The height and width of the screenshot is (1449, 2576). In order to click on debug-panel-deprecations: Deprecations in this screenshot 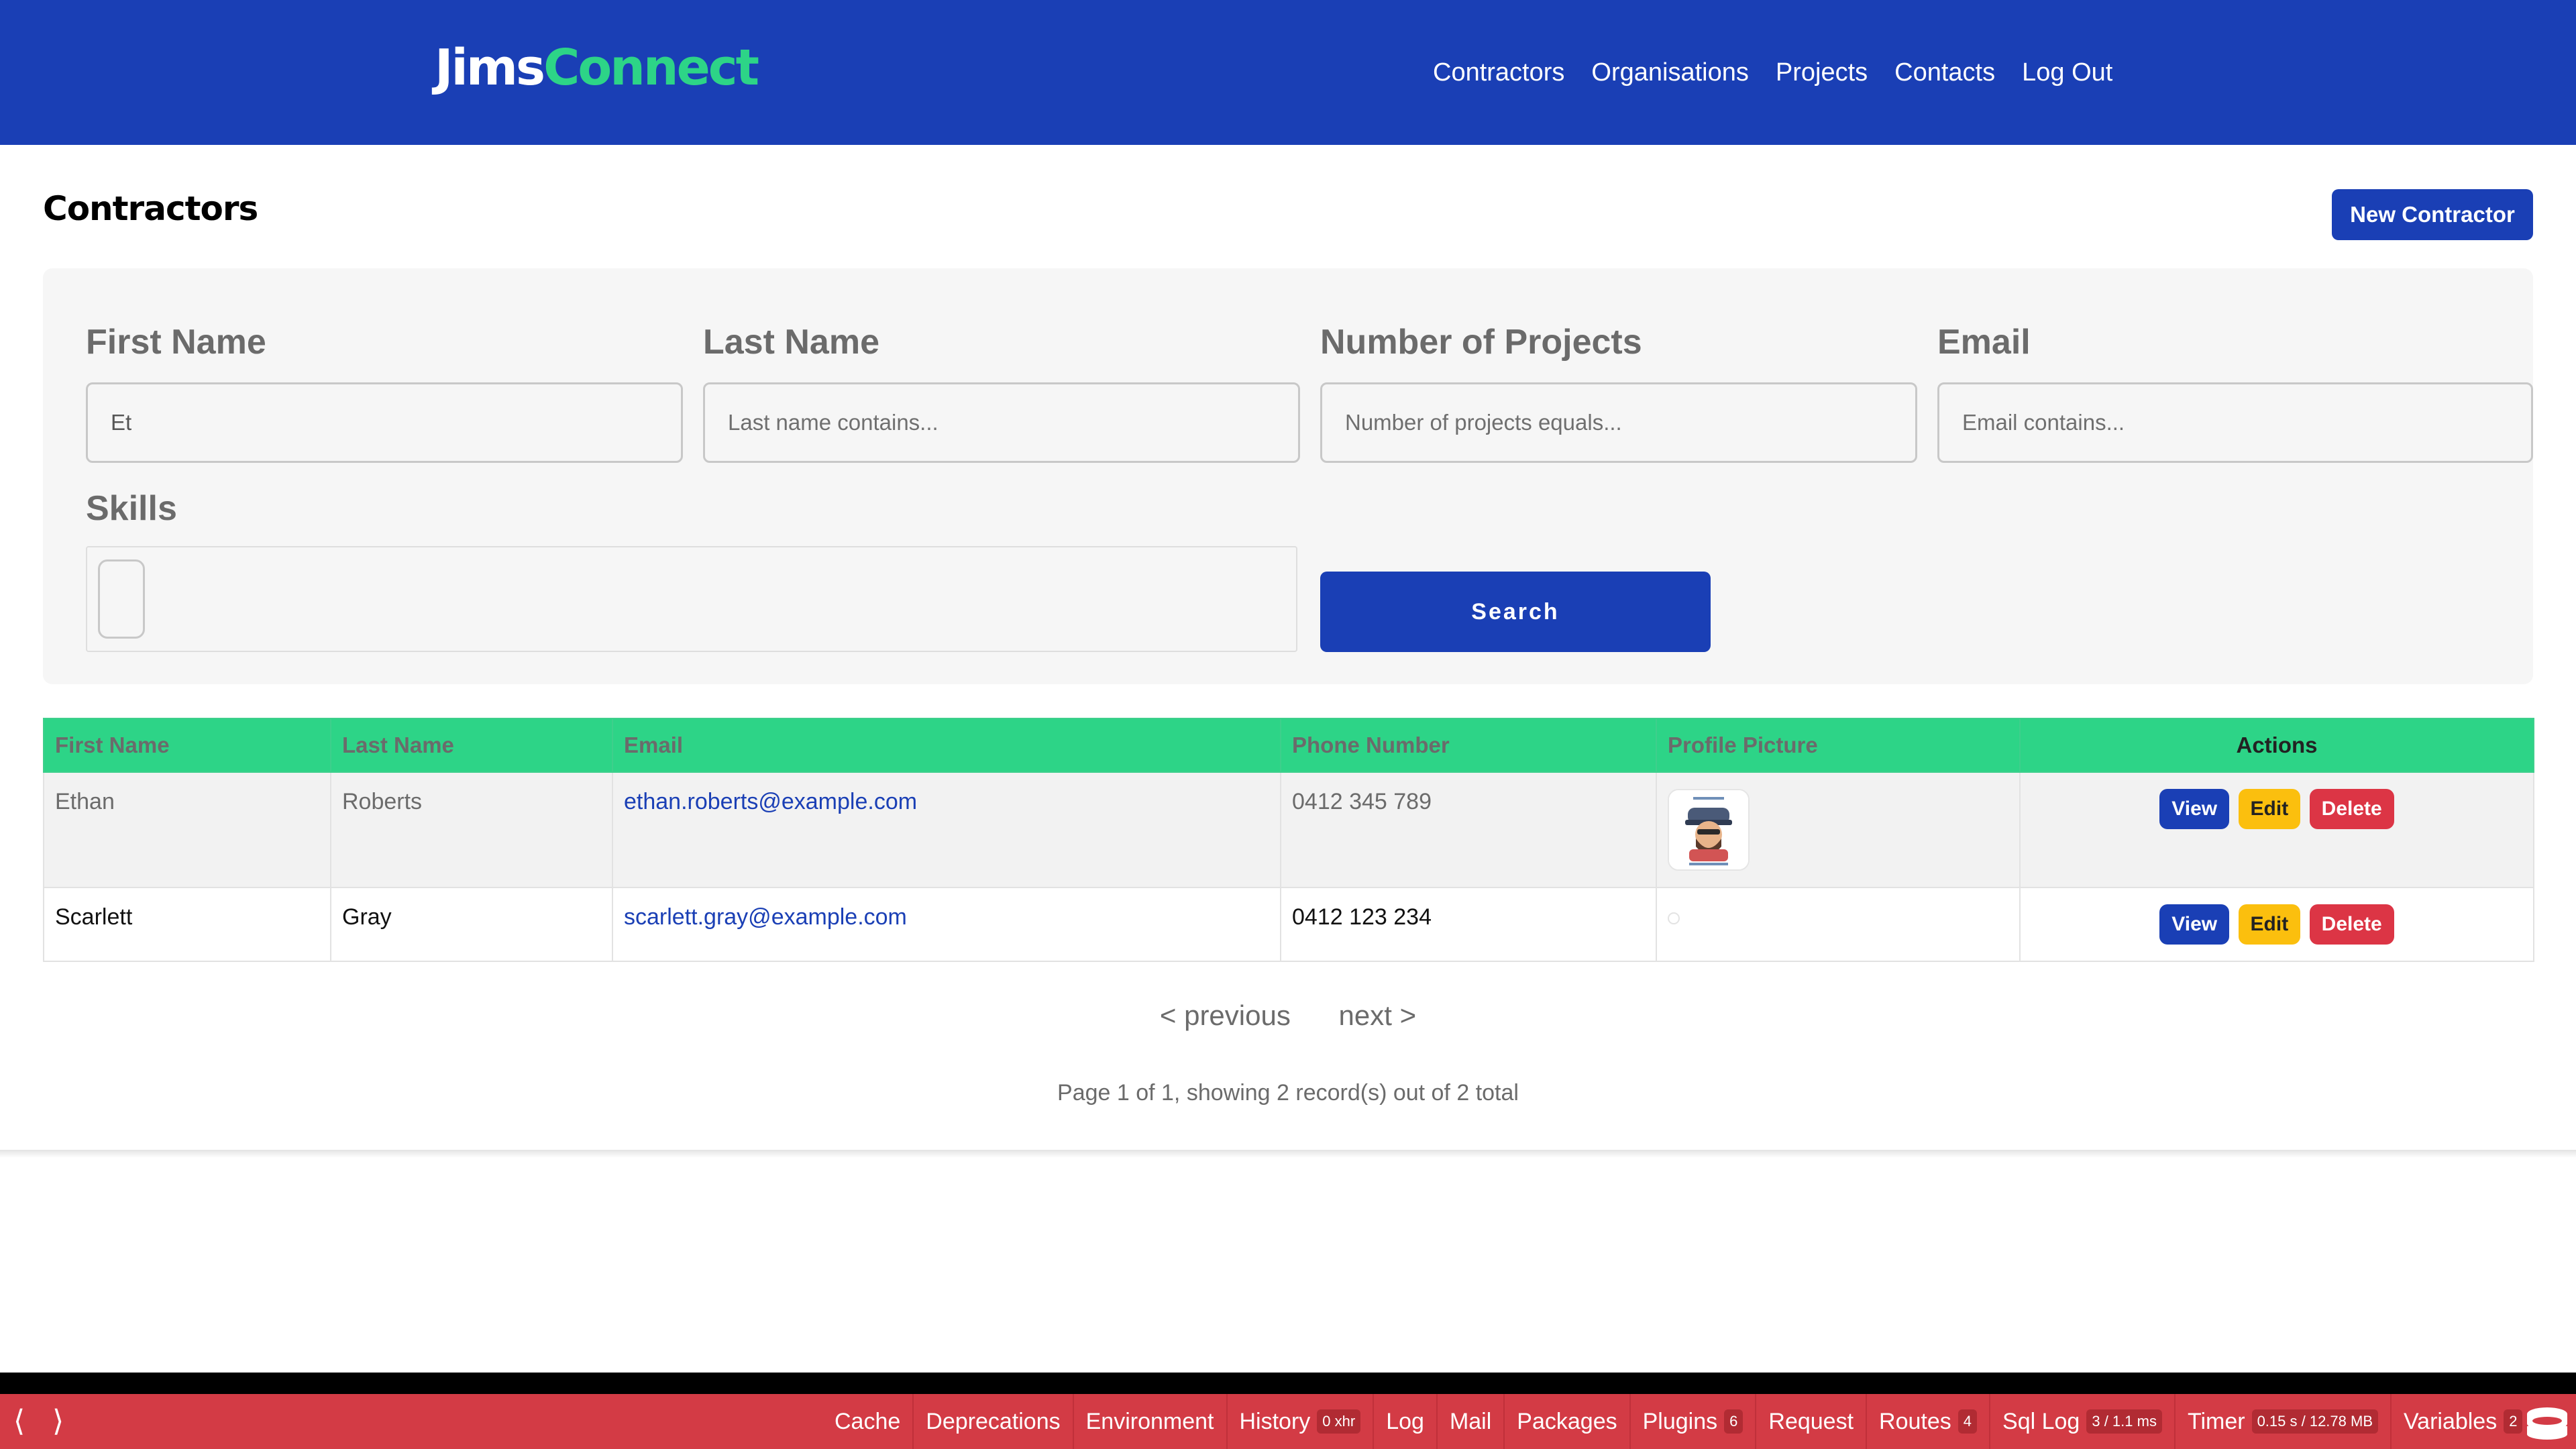, I will do `click(992, 1421)`.